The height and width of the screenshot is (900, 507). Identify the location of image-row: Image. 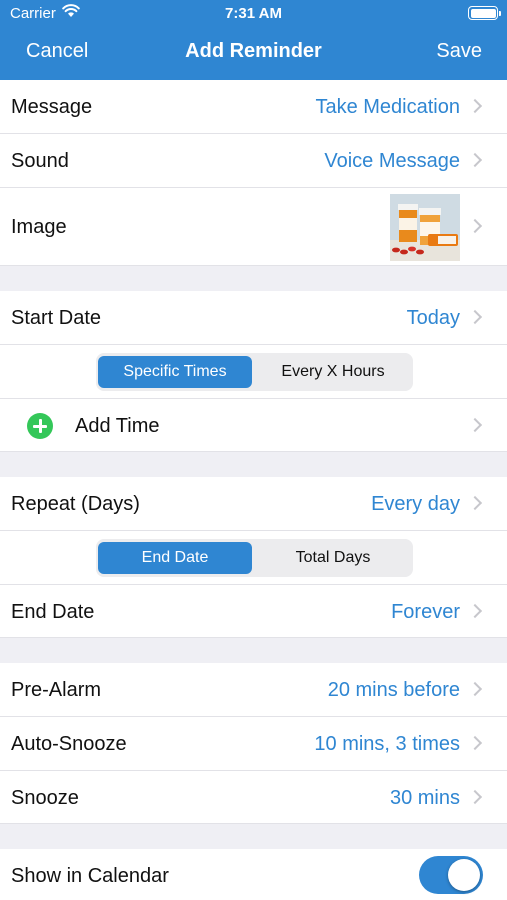
(253, 227).